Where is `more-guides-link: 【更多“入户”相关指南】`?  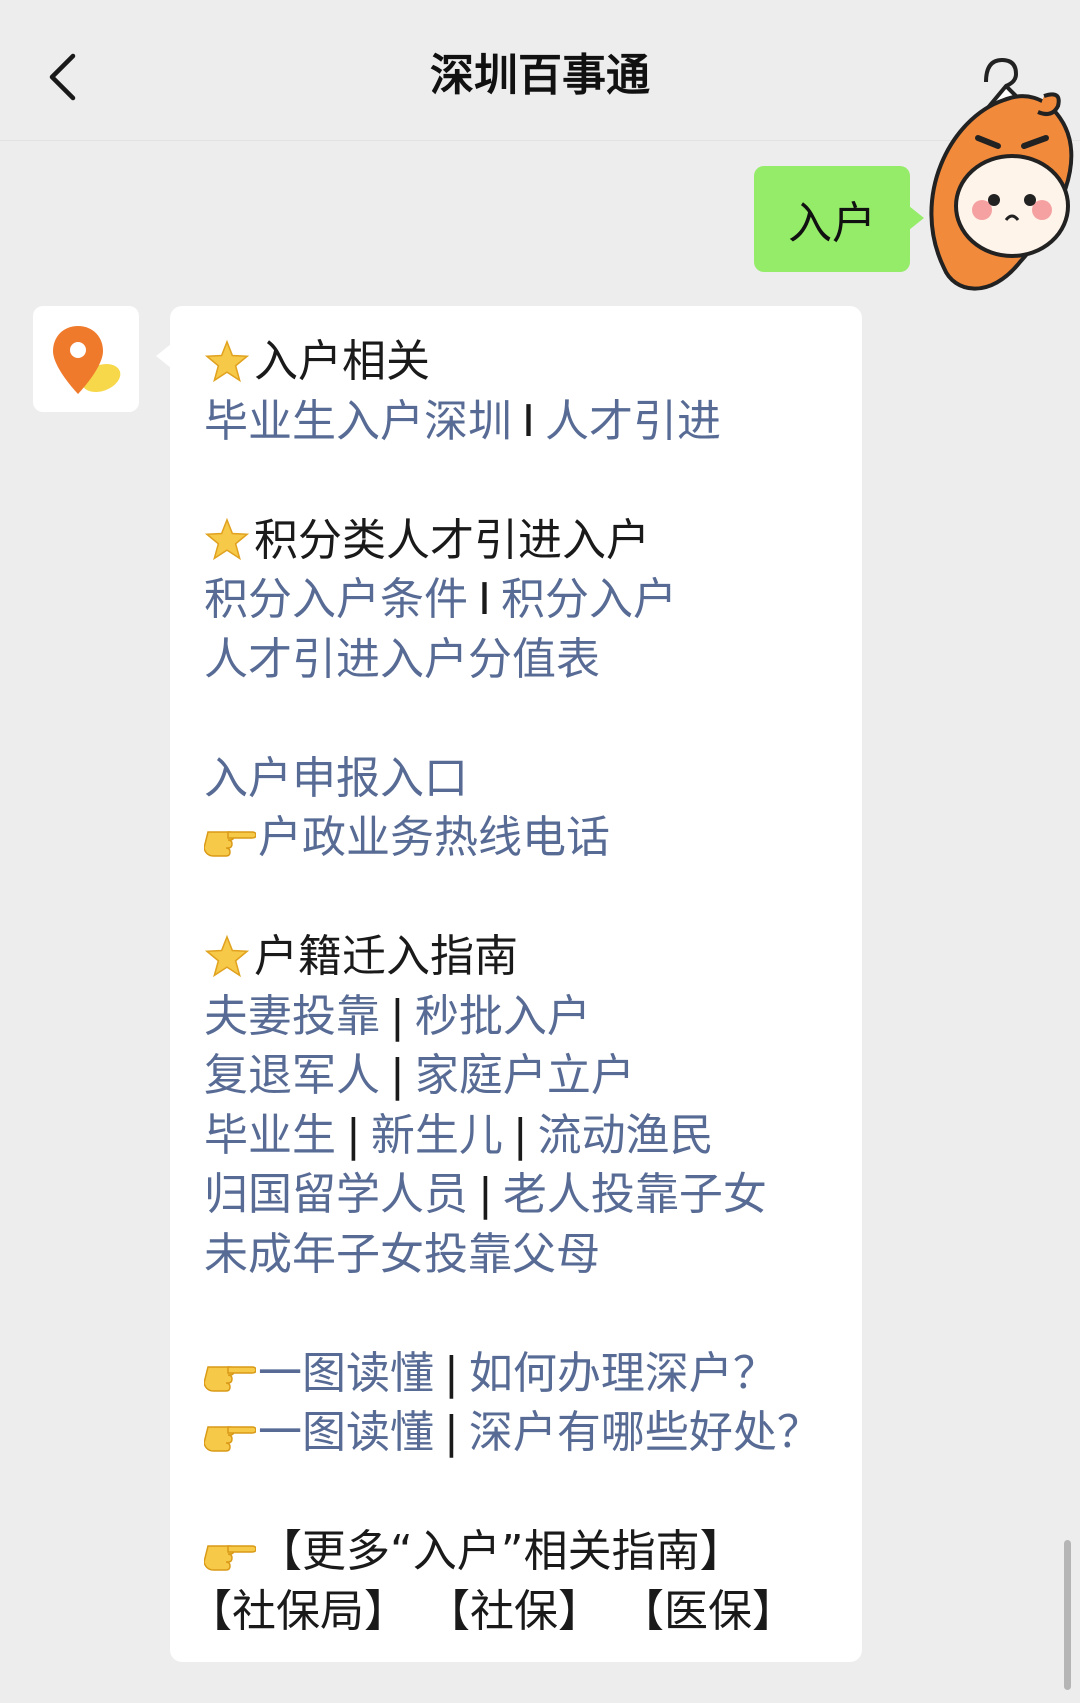 more-guides-link: 【更多“入户”相关指南】 is located at coordinates (501, 1552).